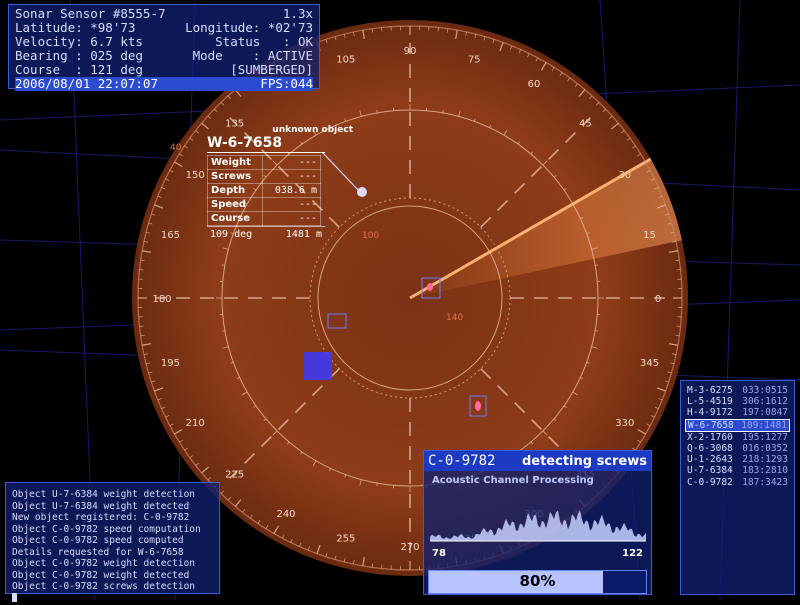 The height and width of the screenshot is (605, 800). Describe the element at coordinates (710, 437) in the screenshot. I see `object-id: X-2-1760` at that location.